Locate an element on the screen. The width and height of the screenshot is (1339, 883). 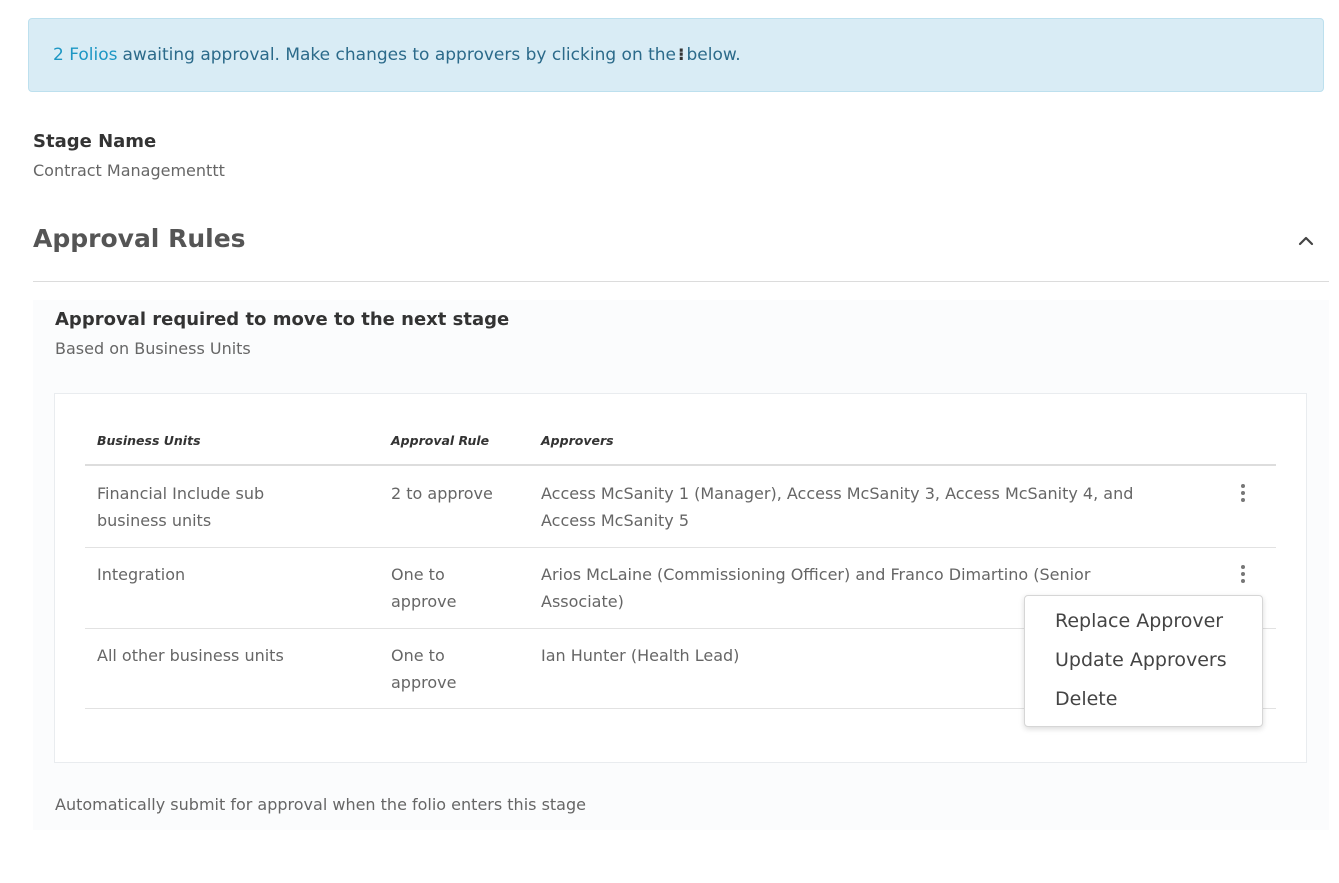
folios-link: 2 Folios is located at coordinates (85, 55).